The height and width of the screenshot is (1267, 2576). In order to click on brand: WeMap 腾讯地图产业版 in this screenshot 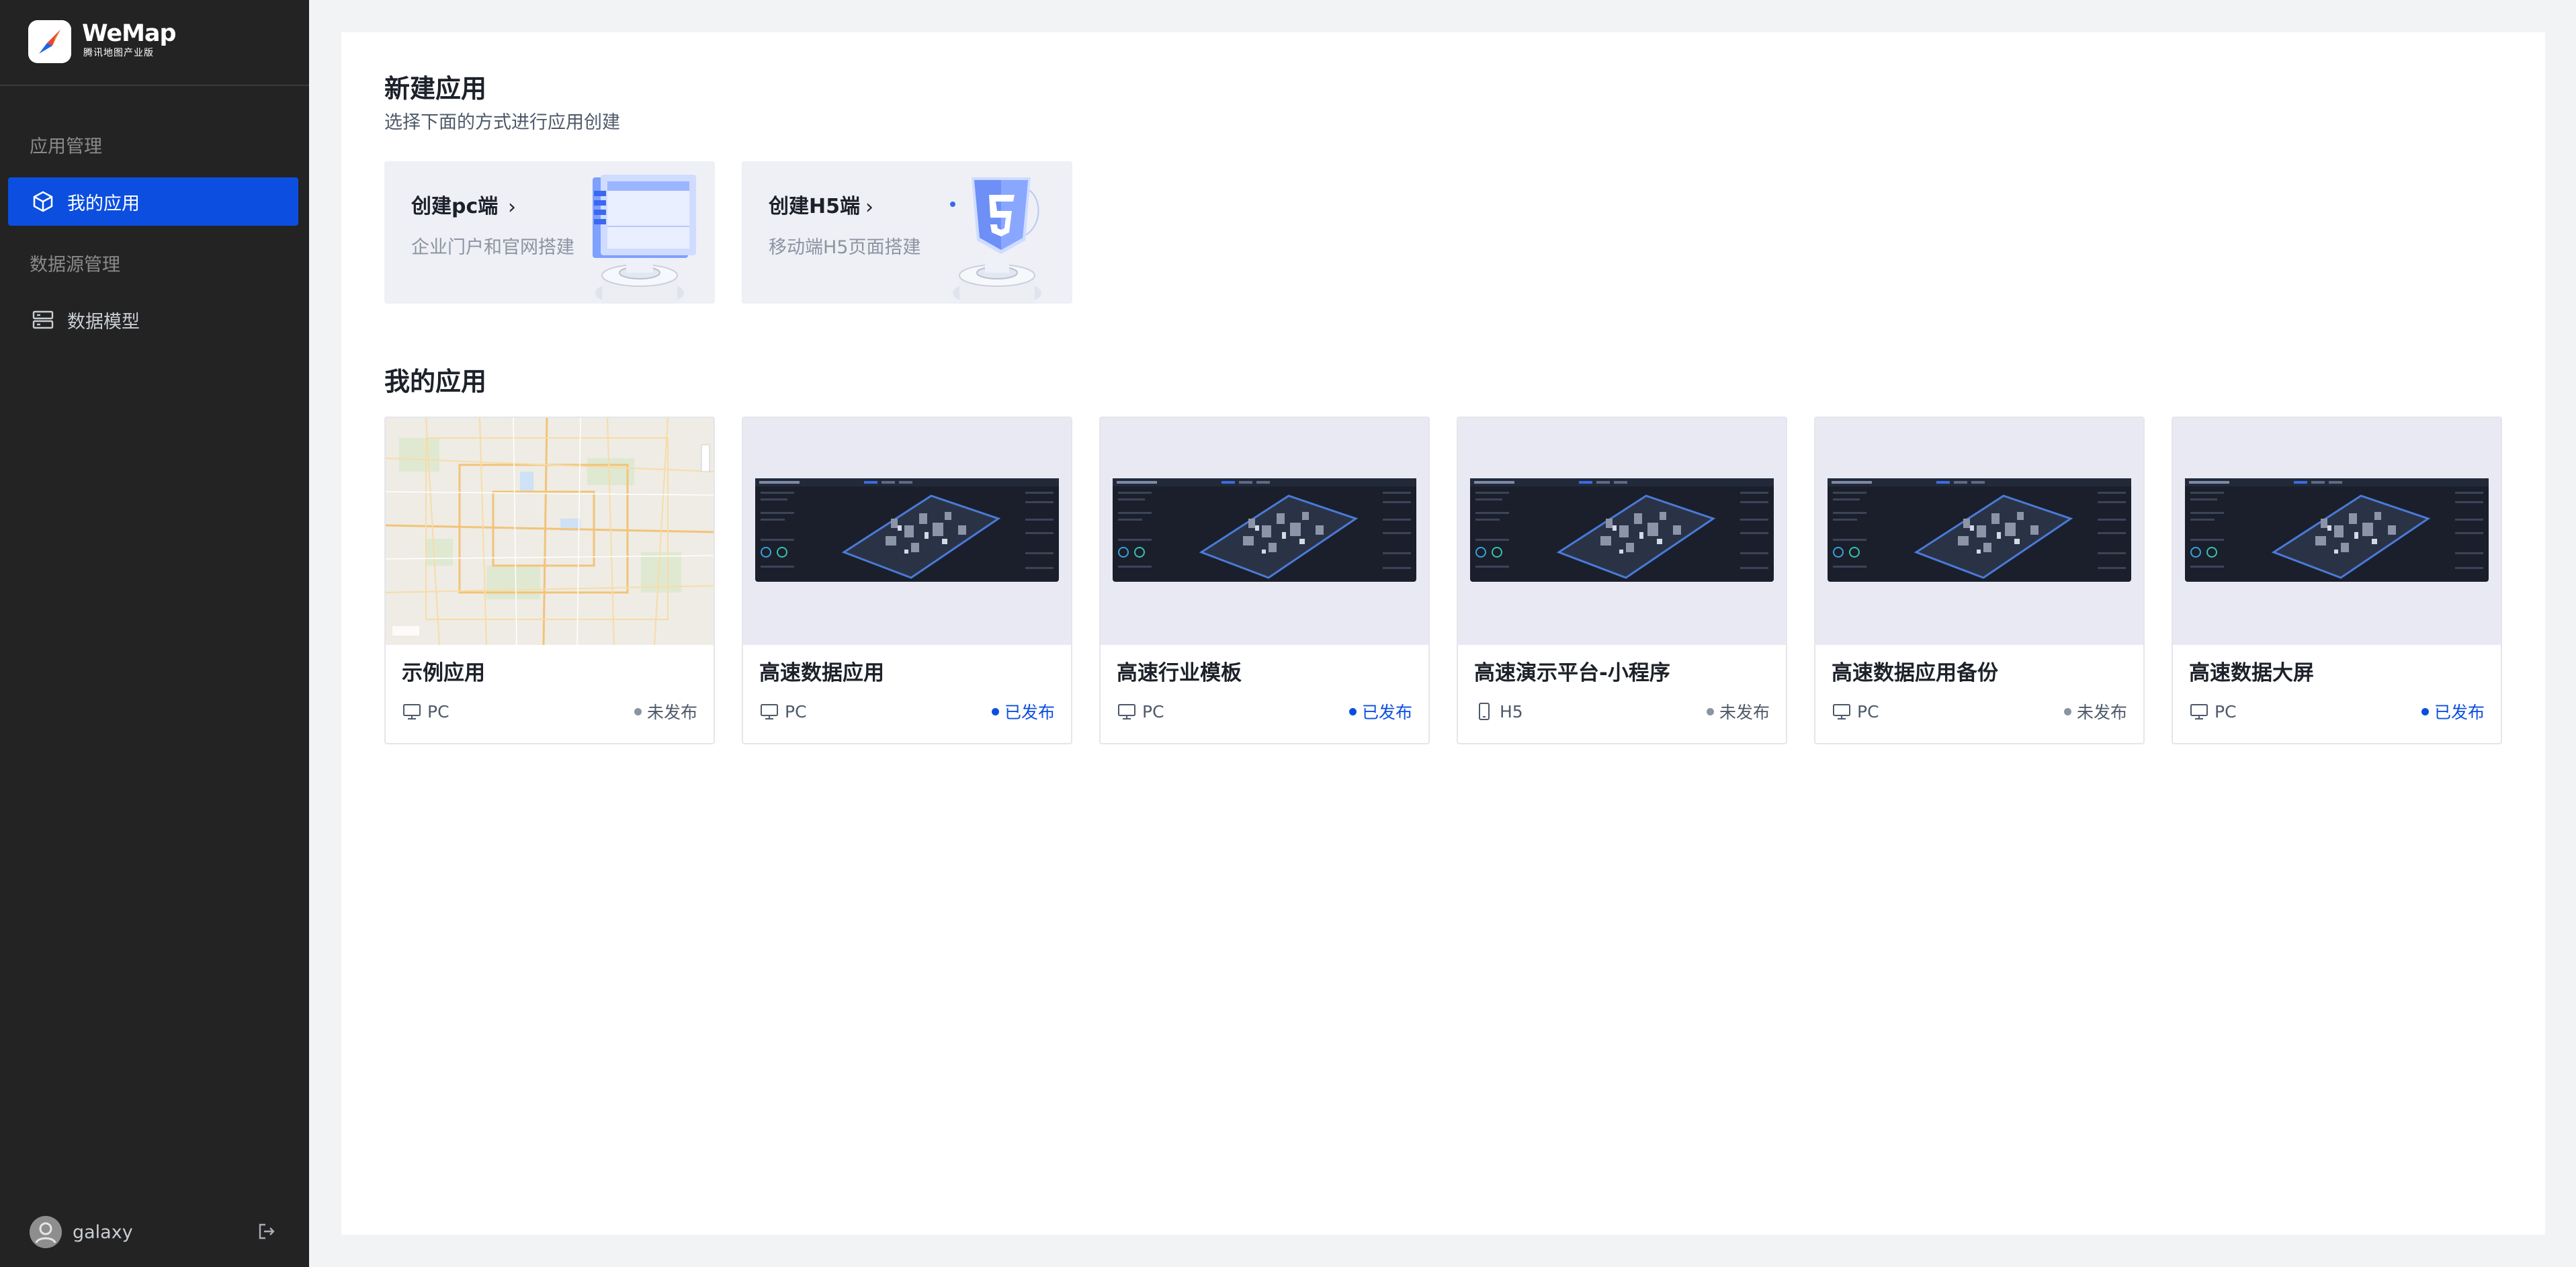, I will do `click(154, 43)`.